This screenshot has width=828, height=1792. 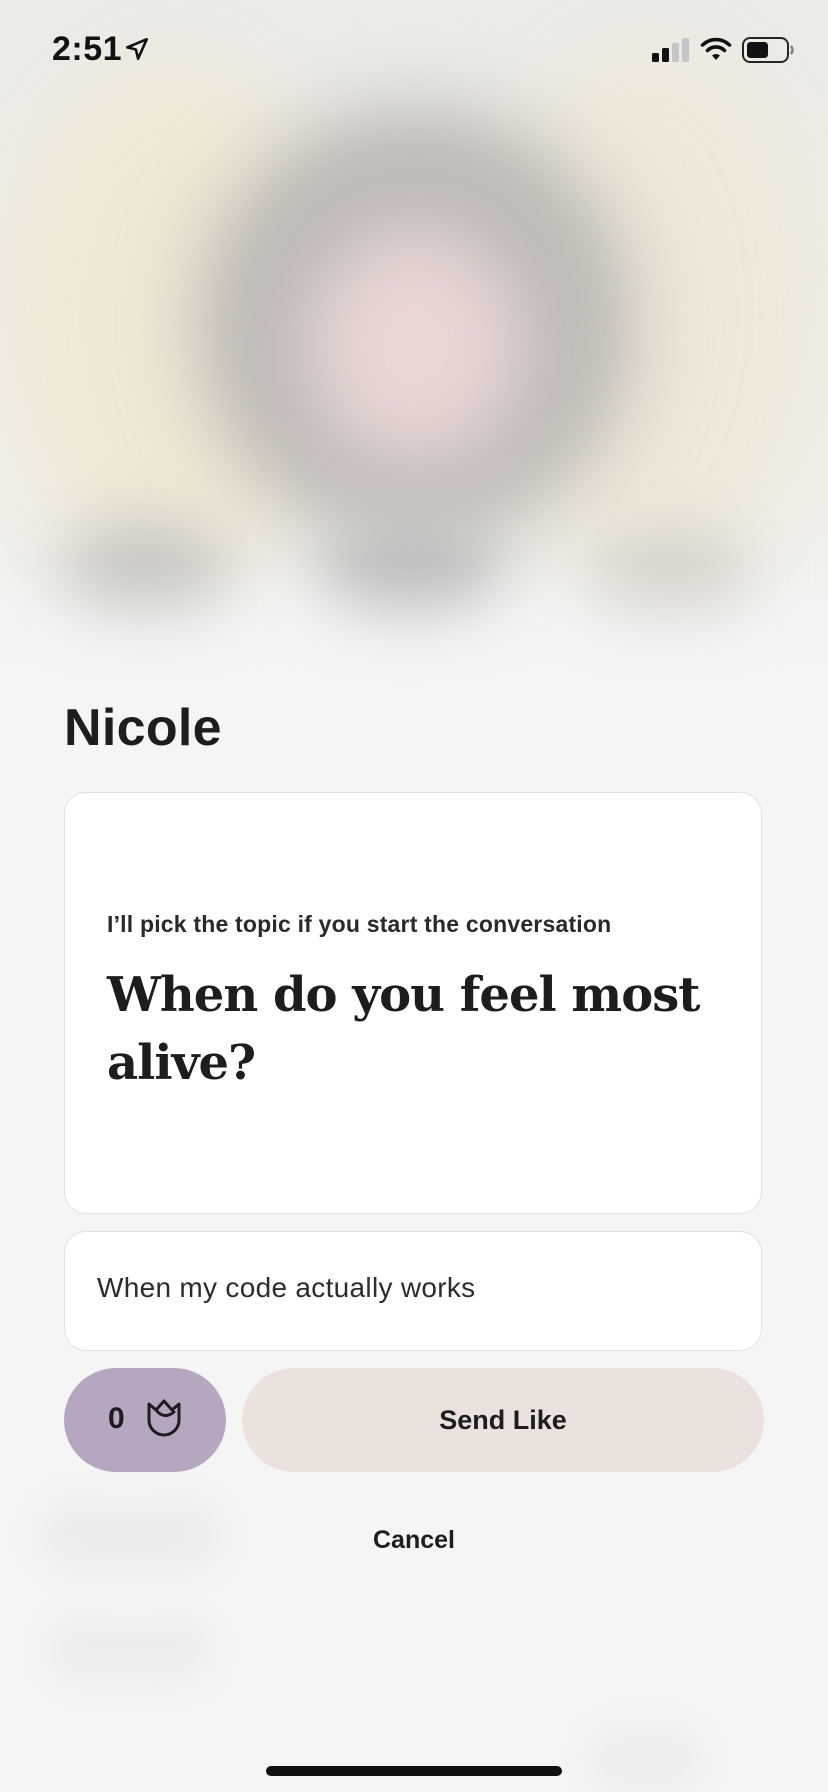 What do you see at coordinates (503, 1420) in the screenshot?
I see `send-like-button: Send Like` at bounding box center [503, 1420].